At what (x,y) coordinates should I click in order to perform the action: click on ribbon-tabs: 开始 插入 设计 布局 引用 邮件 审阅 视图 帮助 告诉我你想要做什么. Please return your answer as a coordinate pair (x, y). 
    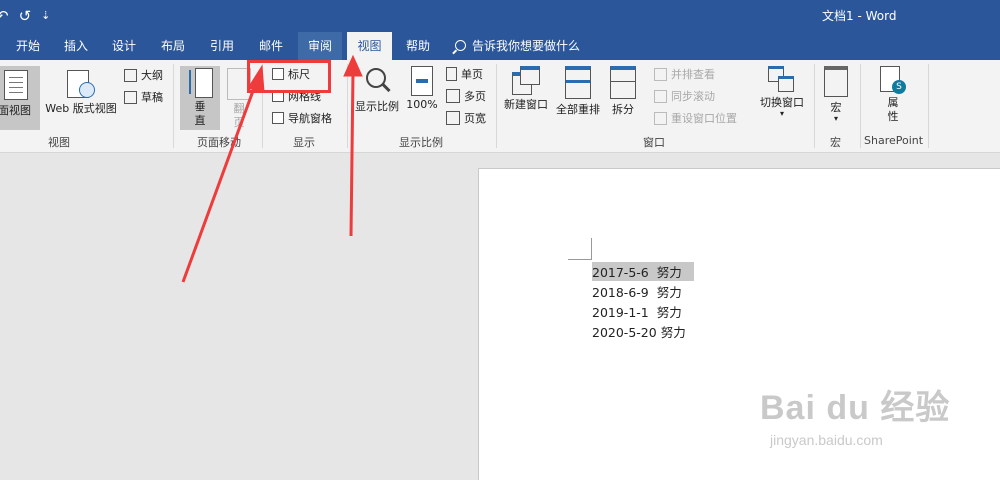
    Looking at the image, I should click on (500, 46).